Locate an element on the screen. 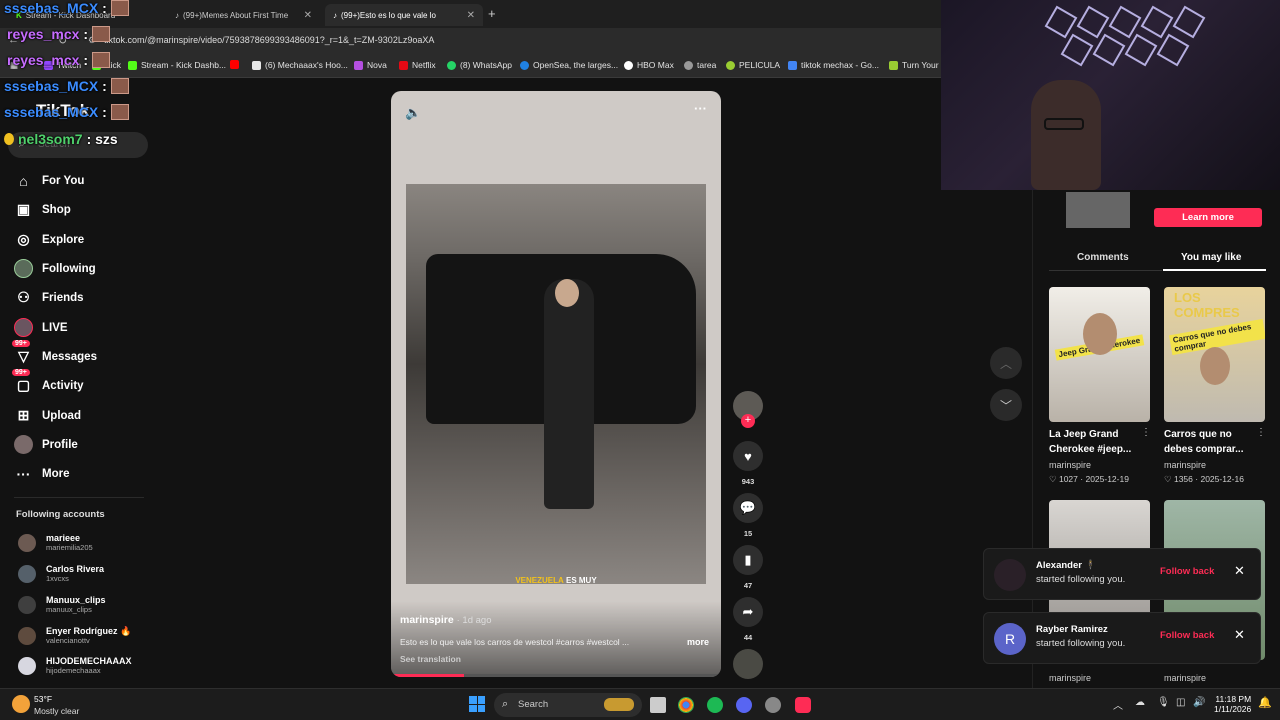 The height and width of the screenshot is (720, 1280). comment-button: 💬 15 is located at coordinates (748, 515).